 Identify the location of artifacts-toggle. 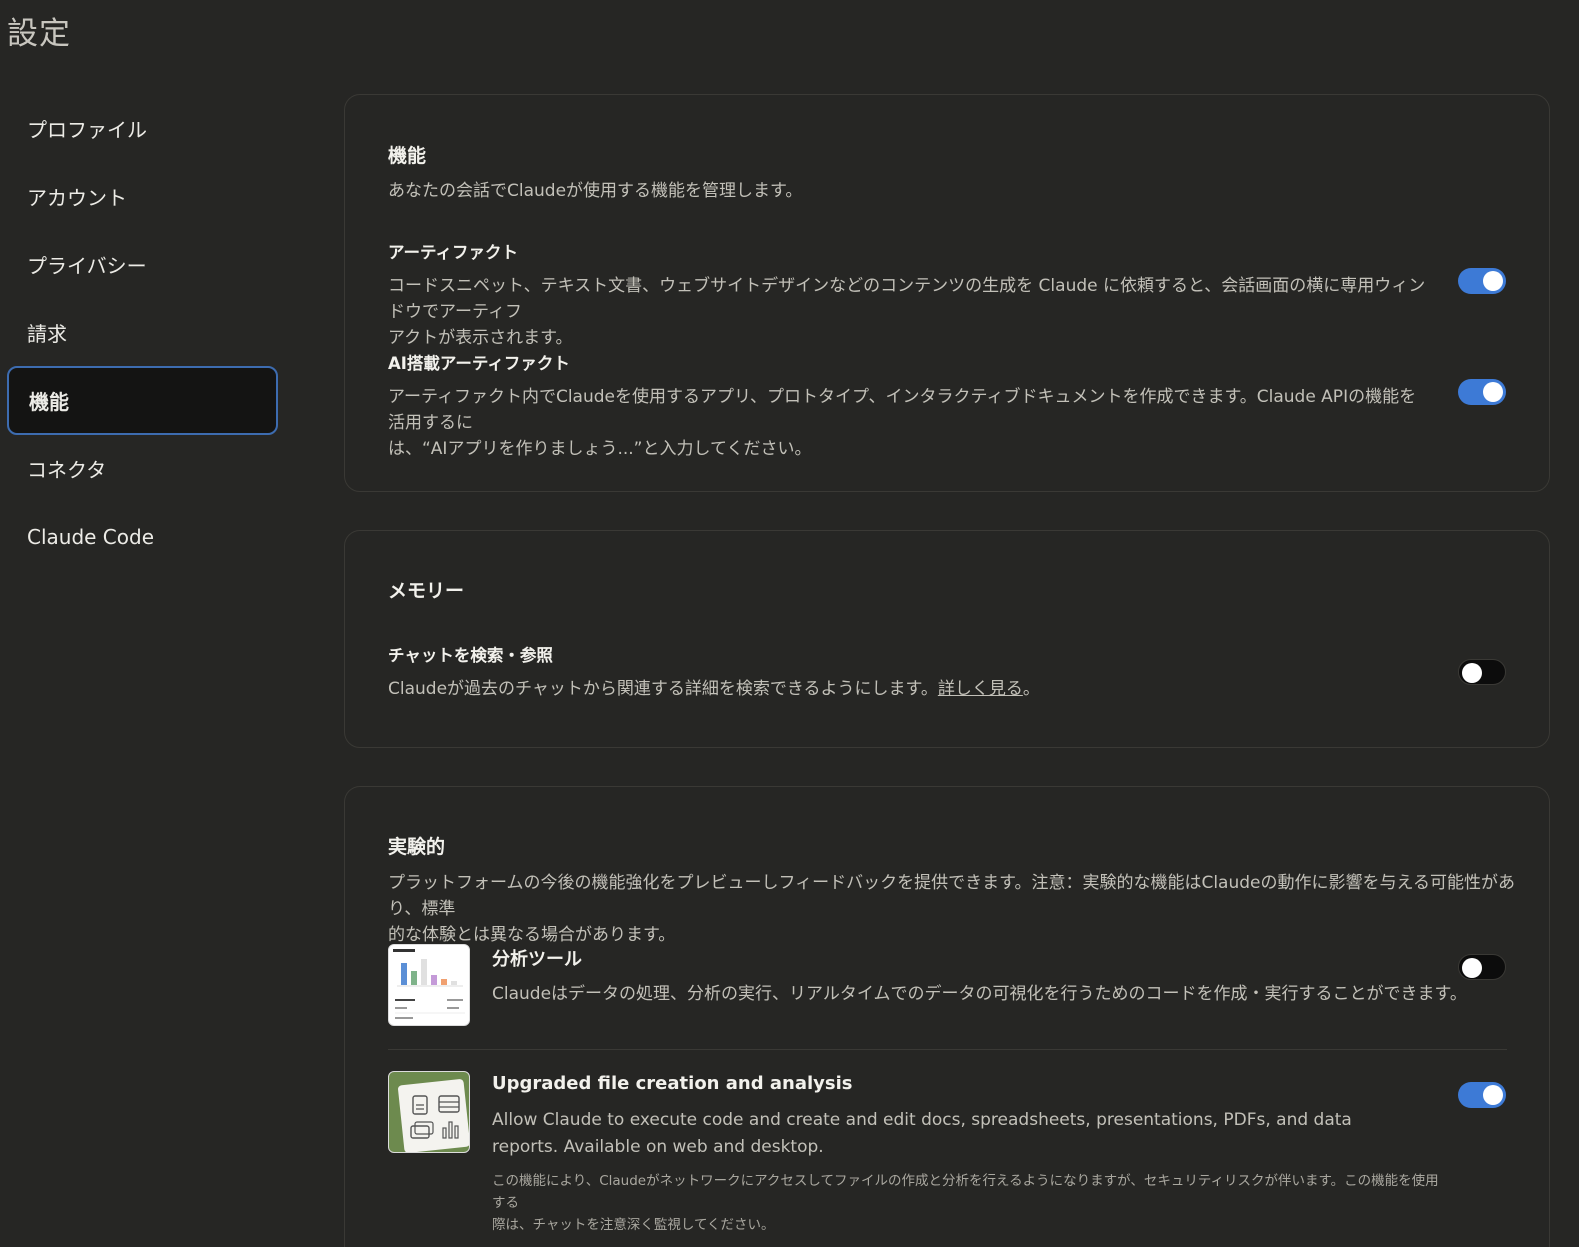
(1482, 281).